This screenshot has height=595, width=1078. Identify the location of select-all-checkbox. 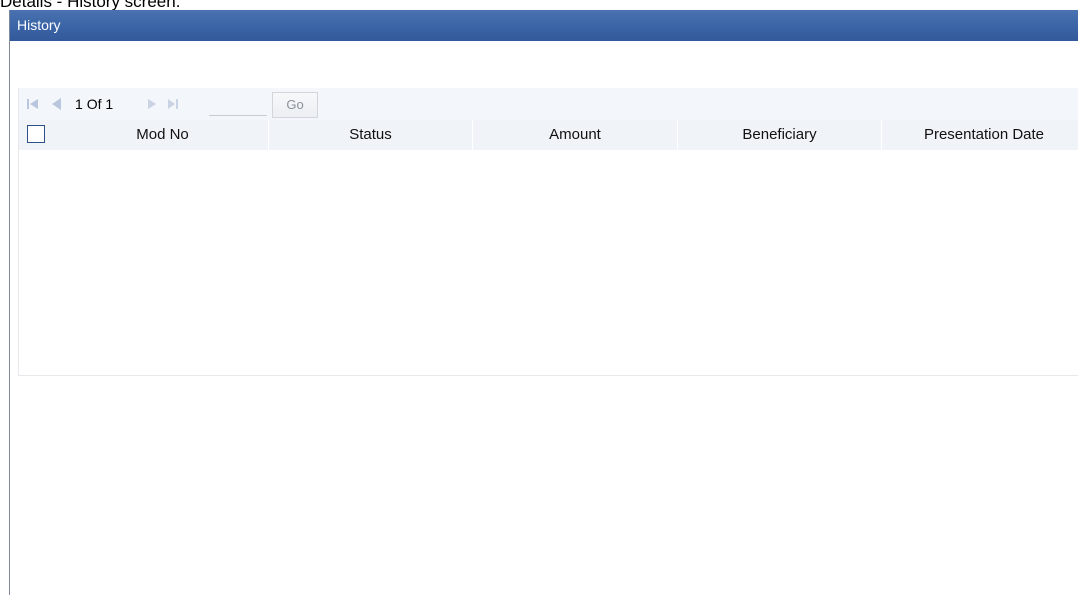
(36, 134).